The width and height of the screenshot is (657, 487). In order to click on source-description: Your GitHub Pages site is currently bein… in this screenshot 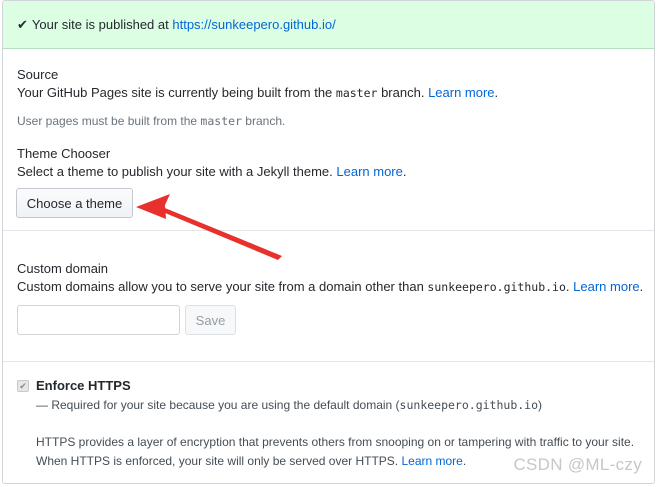, I will do `click(257, 92)`.